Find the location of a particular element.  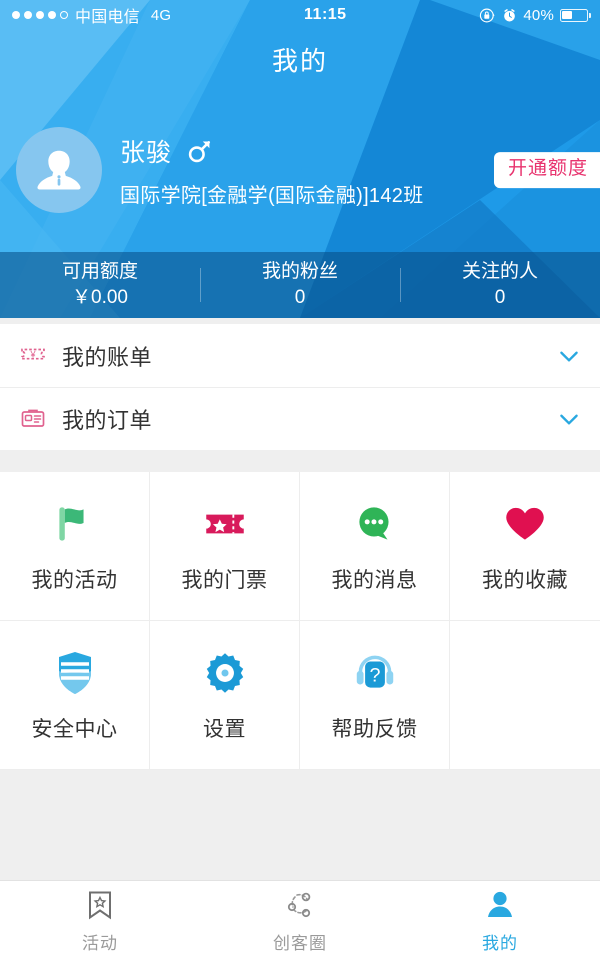

row-label: 我的账单 is located at coordinates (107, 357).